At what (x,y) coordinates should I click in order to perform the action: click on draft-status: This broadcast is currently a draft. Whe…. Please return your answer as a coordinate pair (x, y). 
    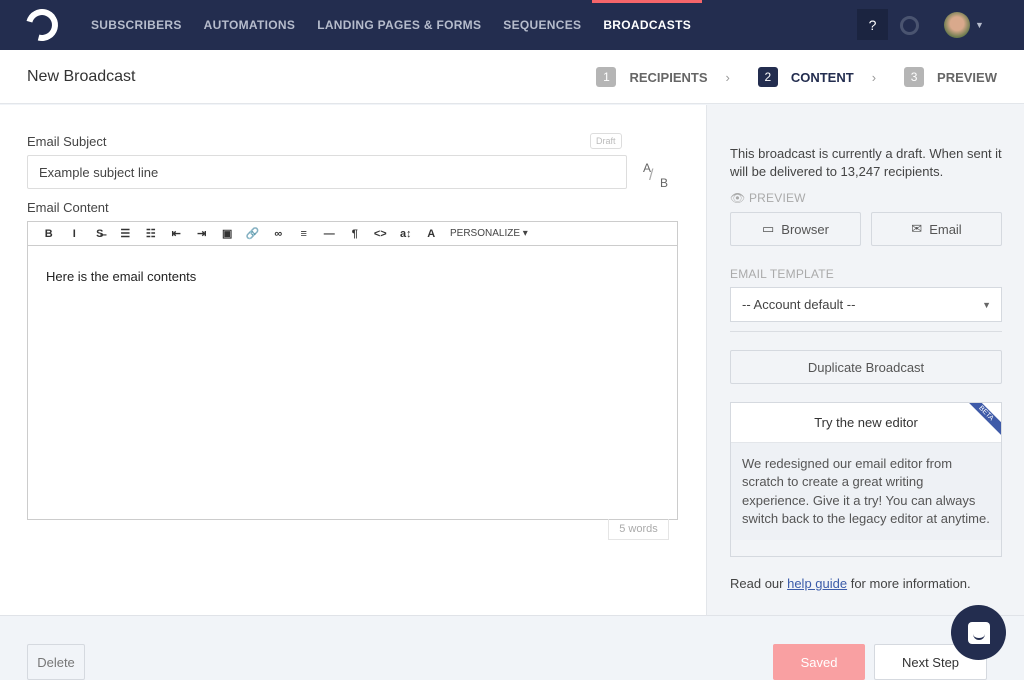
    Looking at the image, I should click on (866, 162).